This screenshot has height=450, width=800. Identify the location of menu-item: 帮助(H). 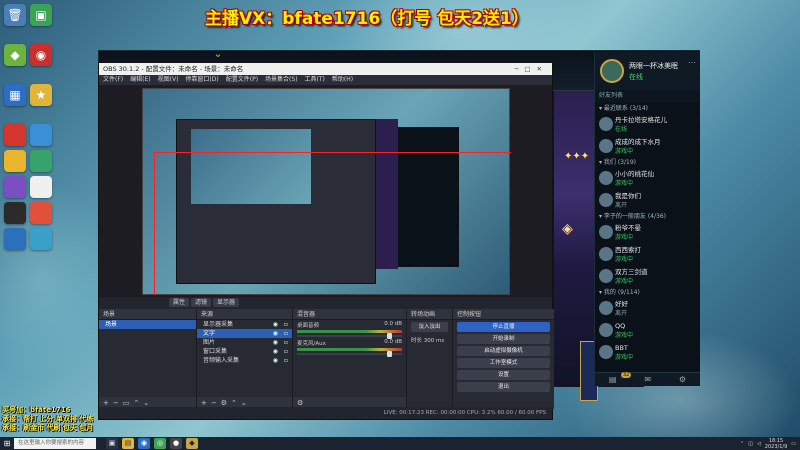
(342, 79).